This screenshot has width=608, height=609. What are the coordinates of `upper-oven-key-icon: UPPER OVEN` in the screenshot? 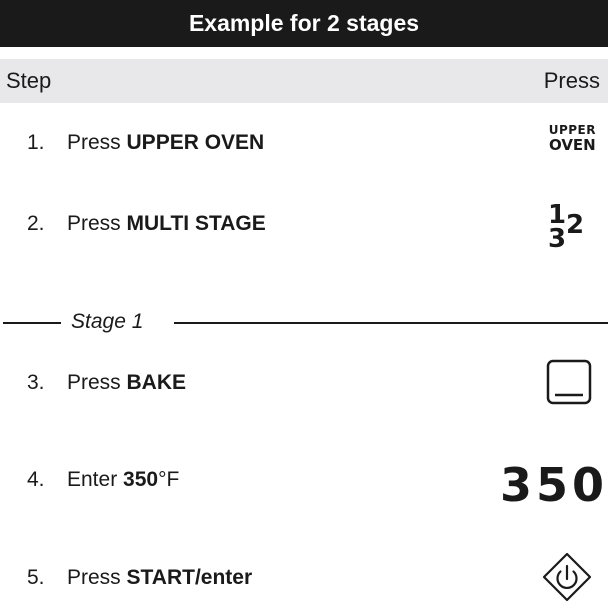 It's located at (572, 138).